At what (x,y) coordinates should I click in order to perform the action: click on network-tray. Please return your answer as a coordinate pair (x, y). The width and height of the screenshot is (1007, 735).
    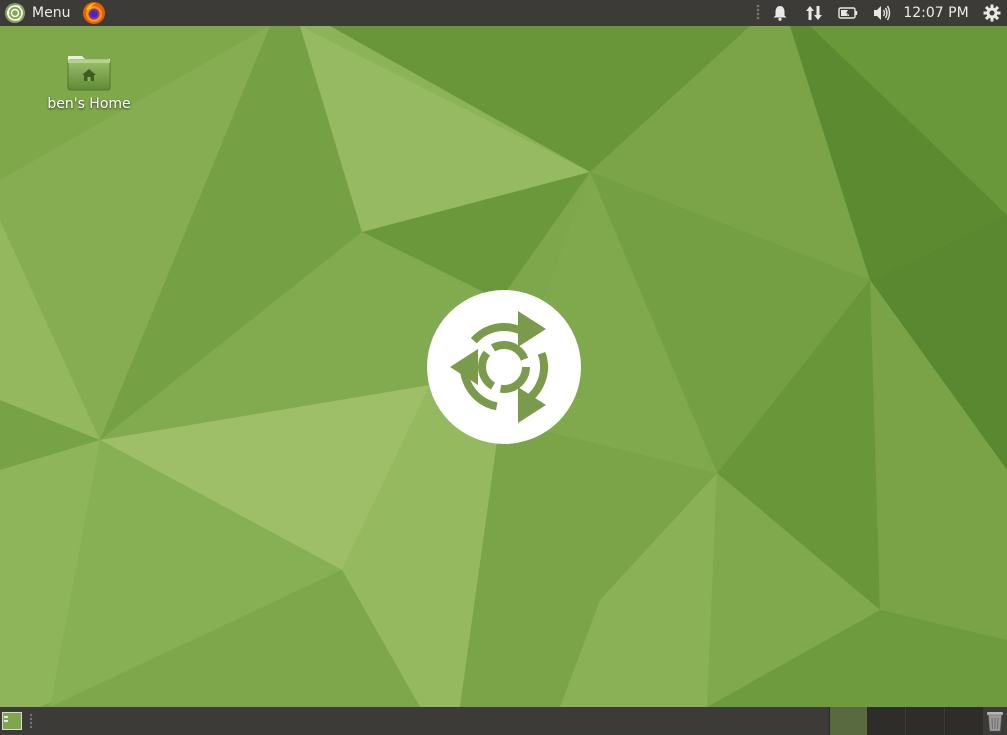
    Looking at the image, I should click on (814, 13).